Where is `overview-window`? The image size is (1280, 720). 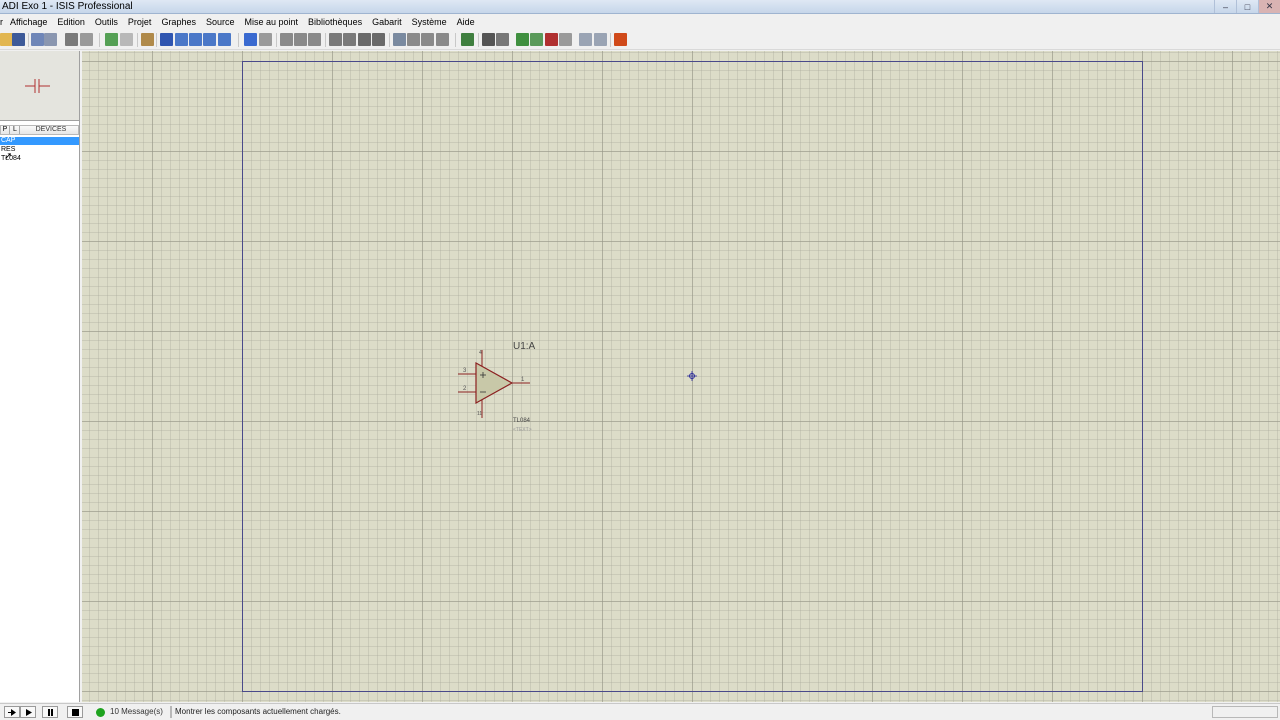
overview-window is located at coordinates (39, 86).